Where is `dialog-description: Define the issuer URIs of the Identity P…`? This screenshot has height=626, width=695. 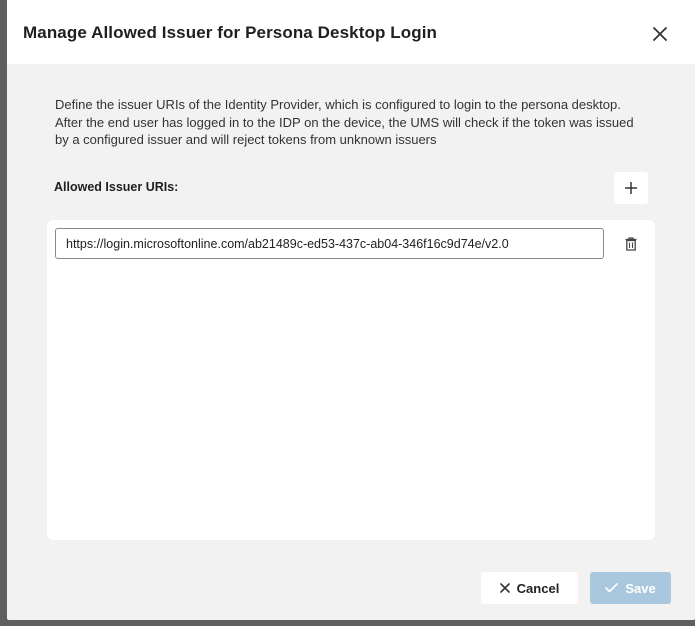
dialog-description: Define the issuer URIs of the Identity P… is located at coordinates (344, 122).